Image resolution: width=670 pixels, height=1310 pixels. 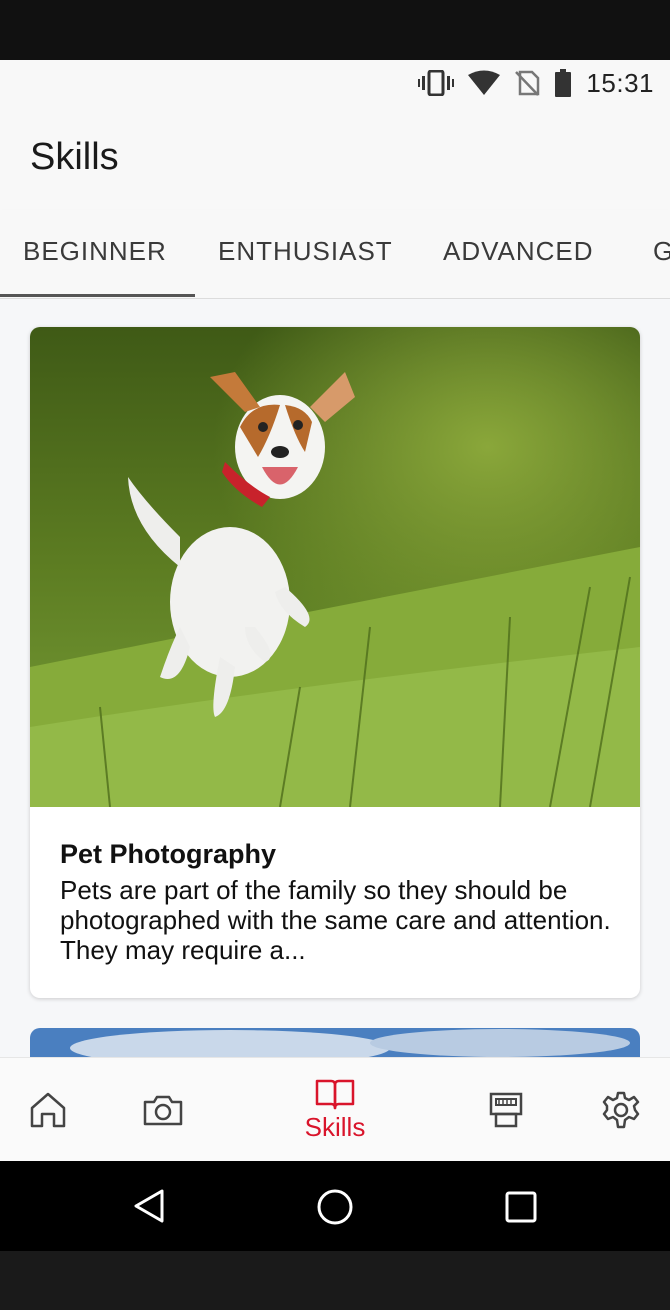 I want to click on wifi-icon, so click(x=484, y=82).